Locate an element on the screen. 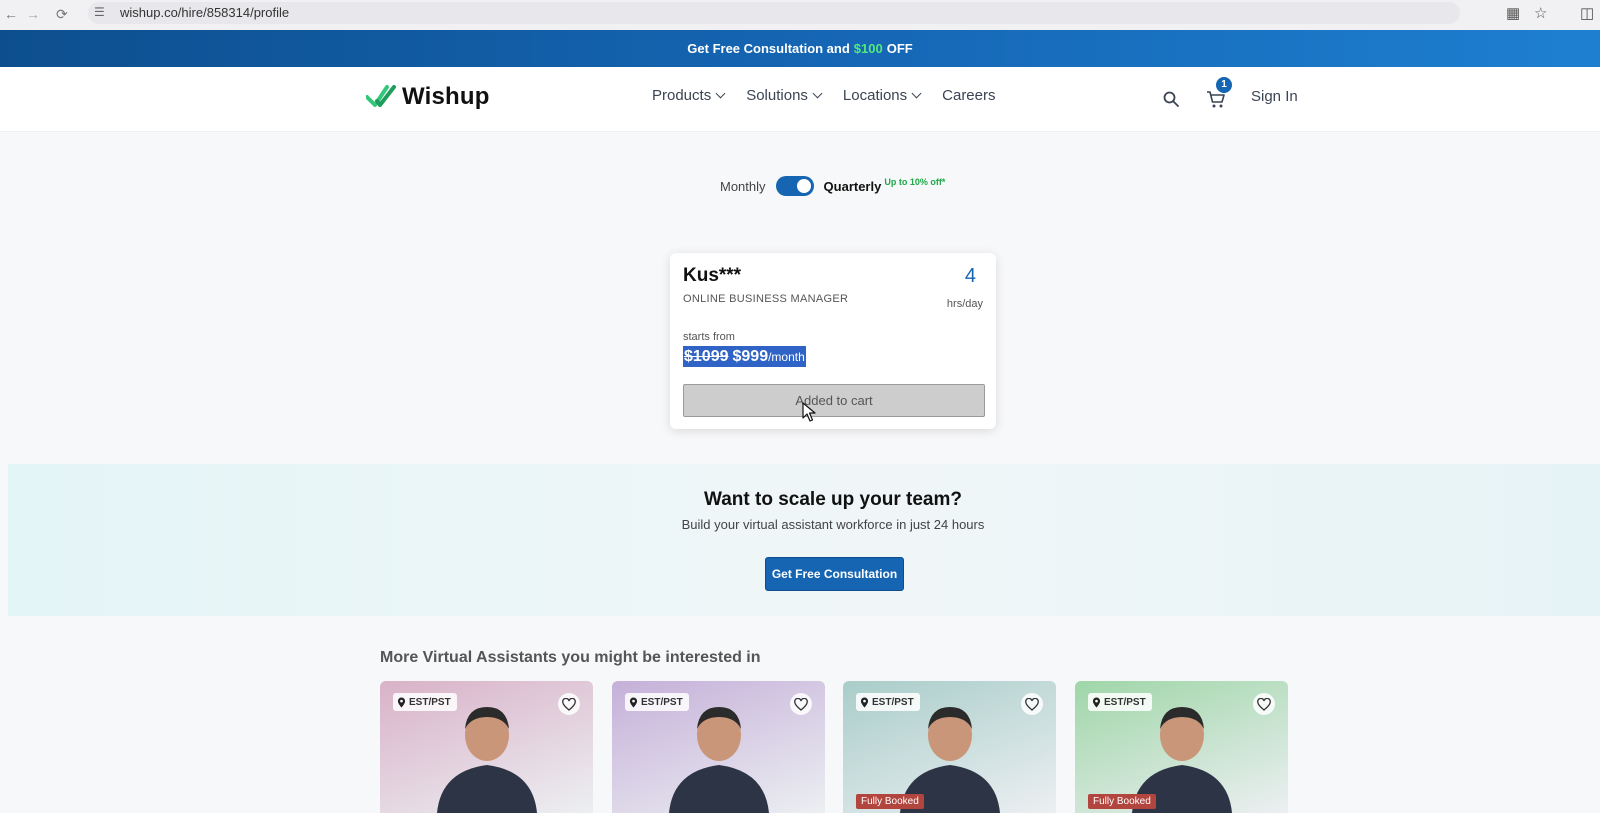  assistant-role: ONLINE BUSINESS MANAGER is located at coordinates (766, 299).